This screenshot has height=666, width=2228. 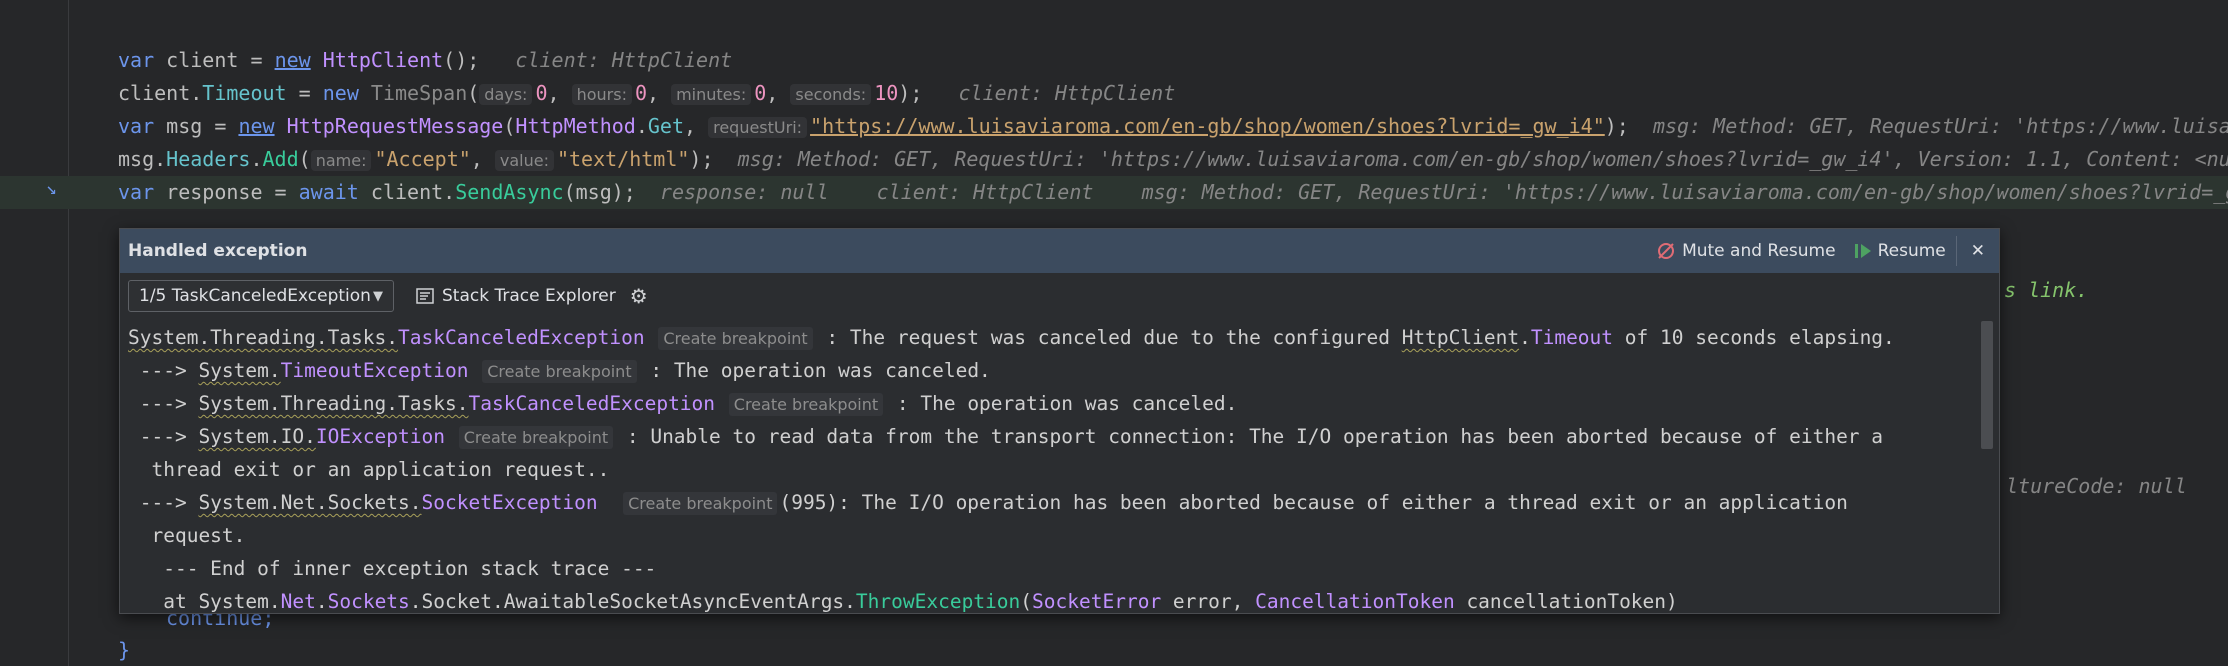 I want to click on property-link: Timeout, so click(x=1572, y=337).